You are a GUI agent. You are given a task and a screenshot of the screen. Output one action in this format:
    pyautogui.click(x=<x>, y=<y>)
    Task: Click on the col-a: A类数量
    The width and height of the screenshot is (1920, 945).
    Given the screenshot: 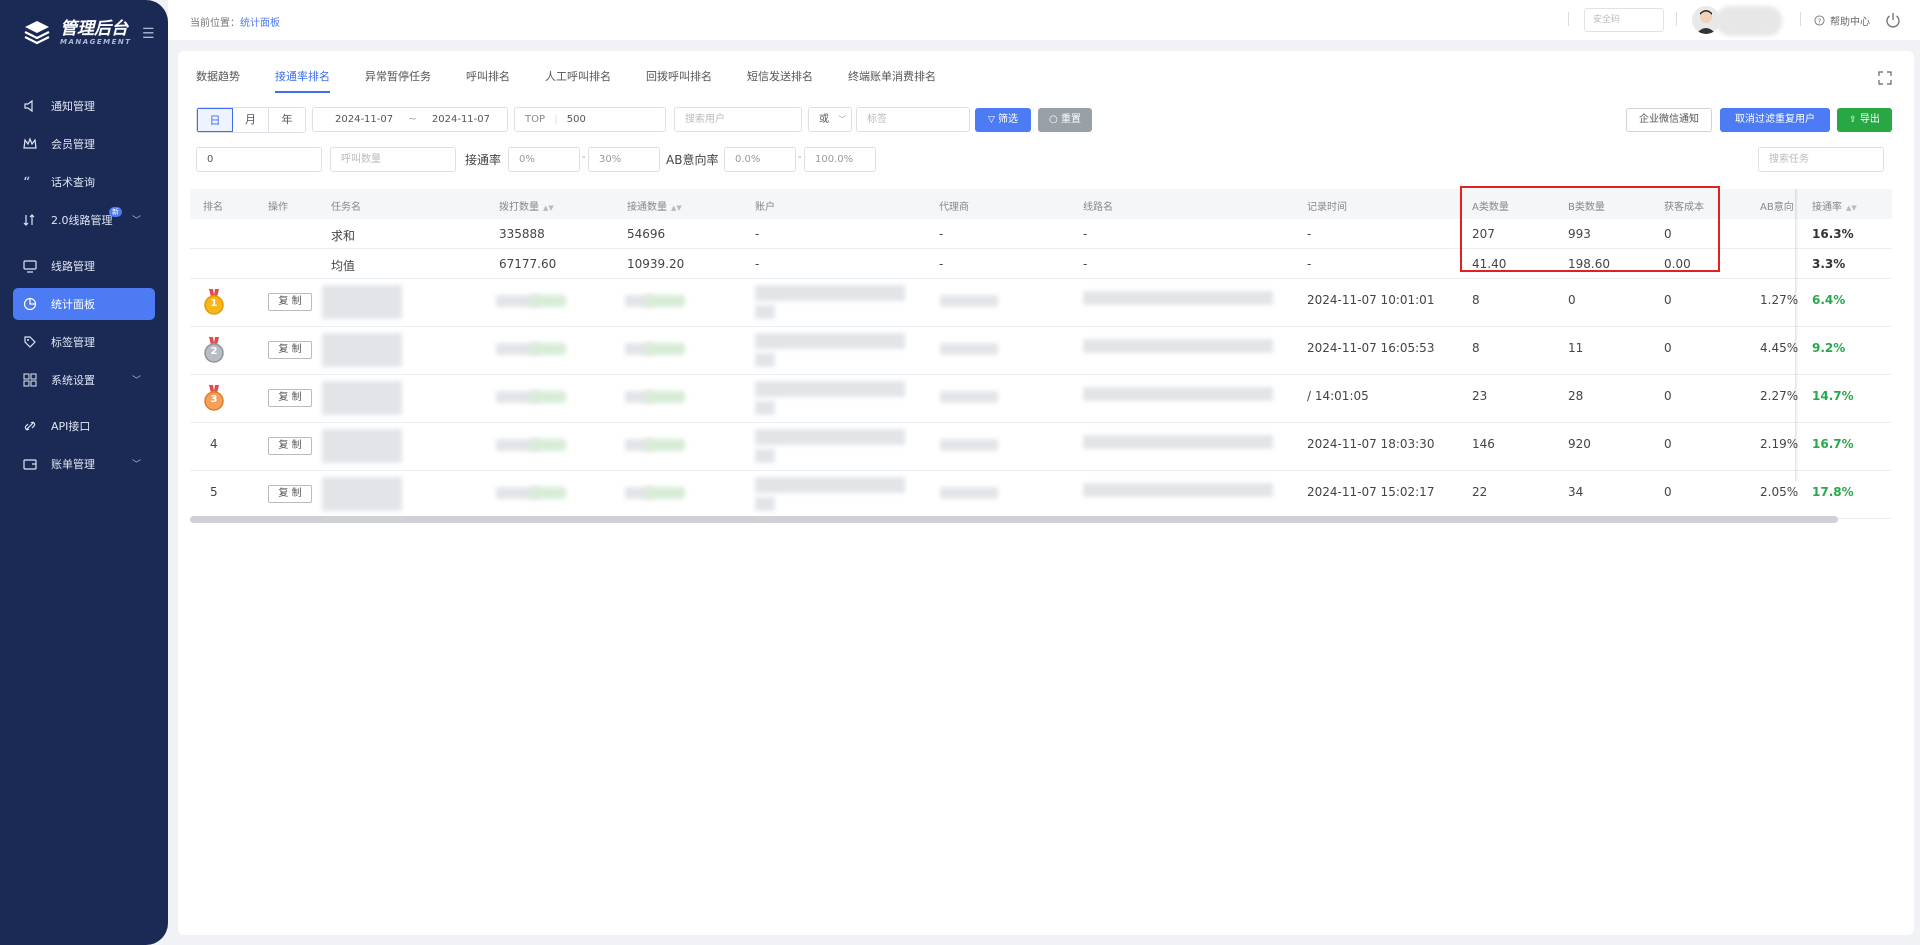 What is the action you would take?
    pyautogui.click(x=1490, y=207)
    